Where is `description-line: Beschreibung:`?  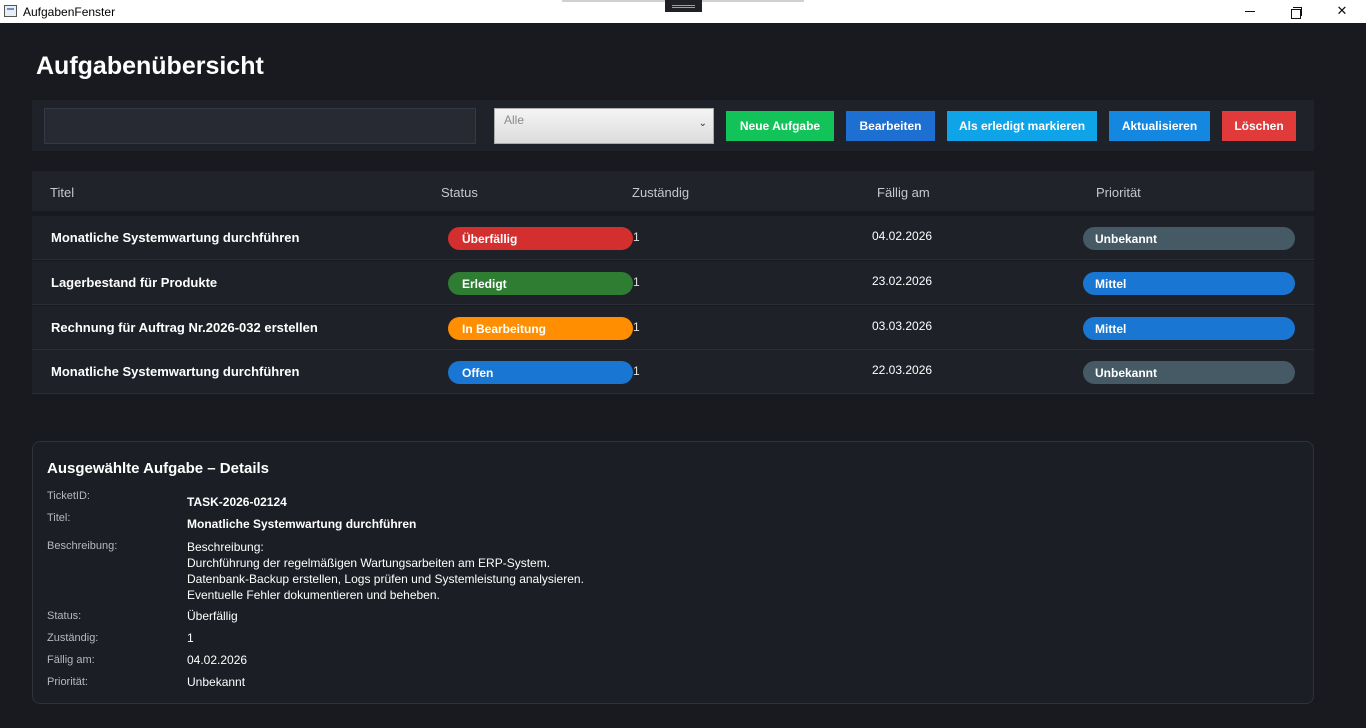
description-line: Beschreibung: is located at coordinates (225, 547).